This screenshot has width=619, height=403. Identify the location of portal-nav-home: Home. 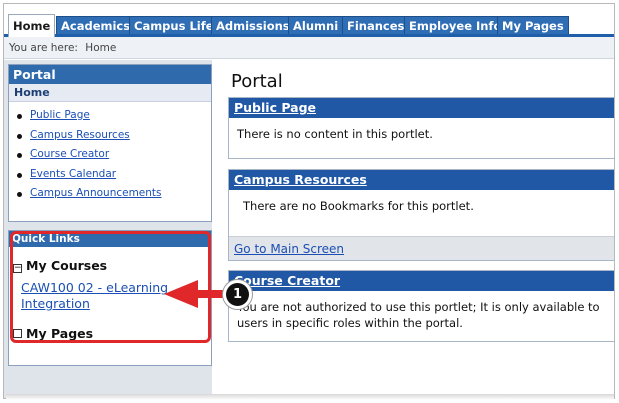
(110, 93).